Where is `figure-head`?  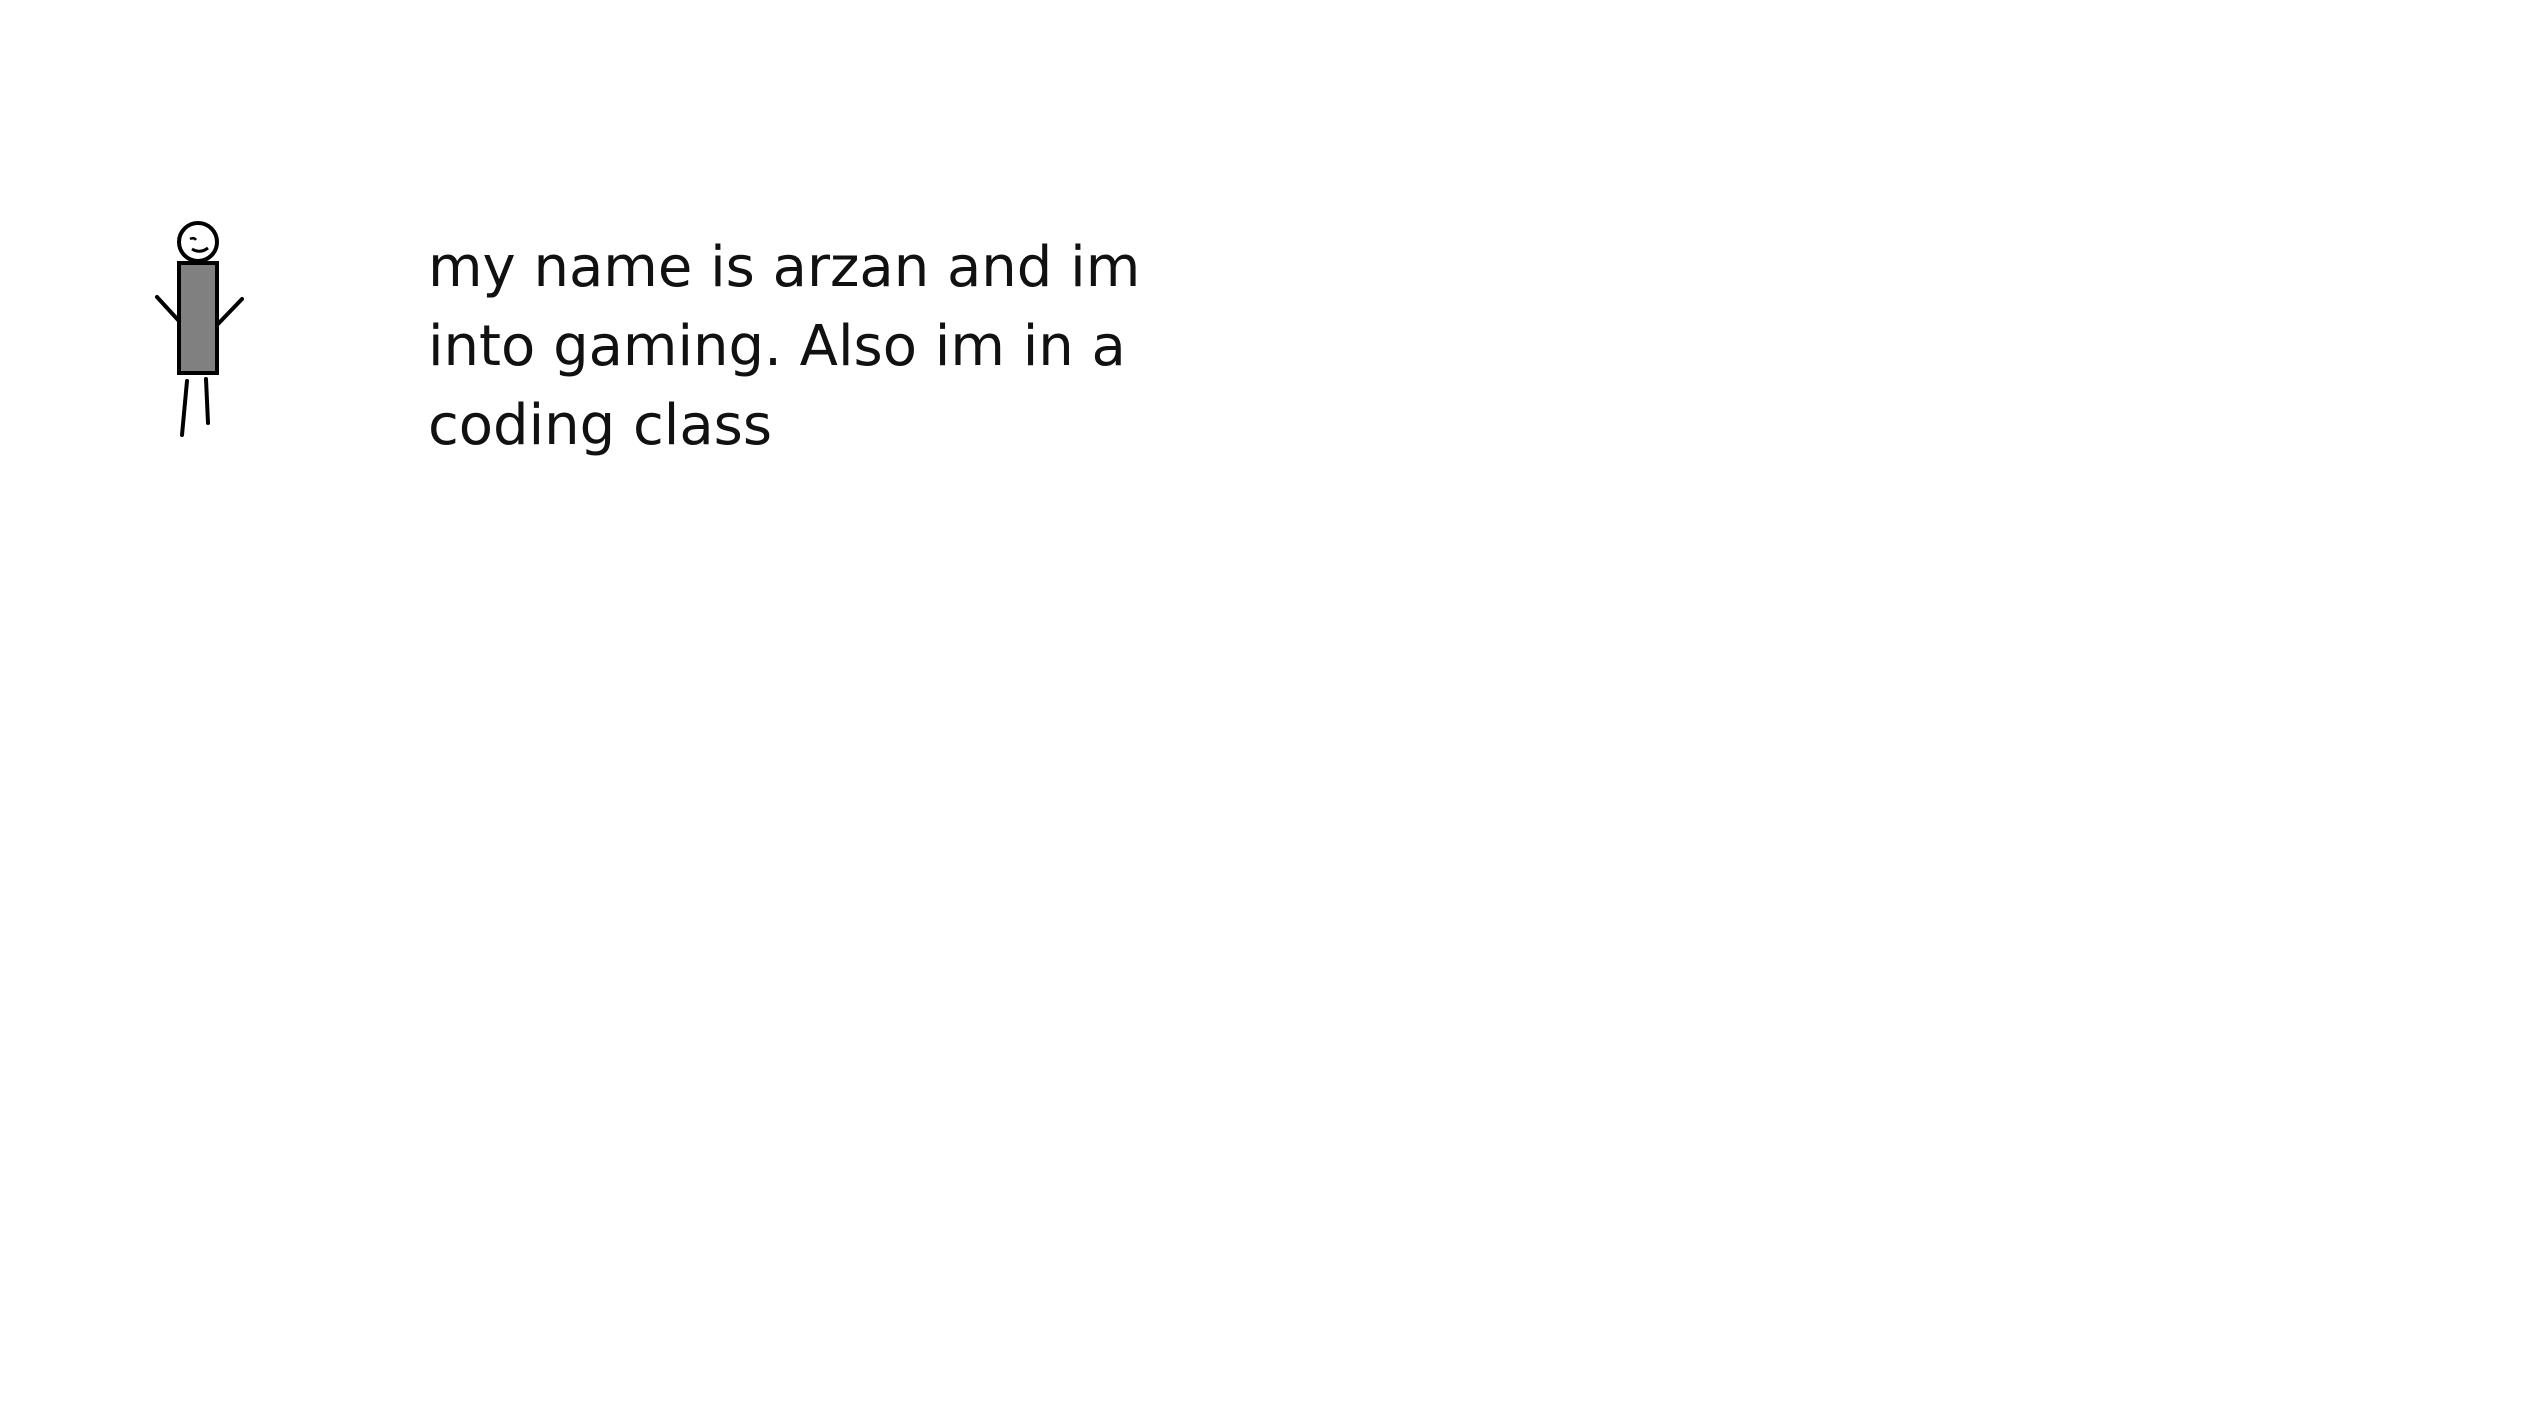 figure-head is located at coordinates (198, 242).